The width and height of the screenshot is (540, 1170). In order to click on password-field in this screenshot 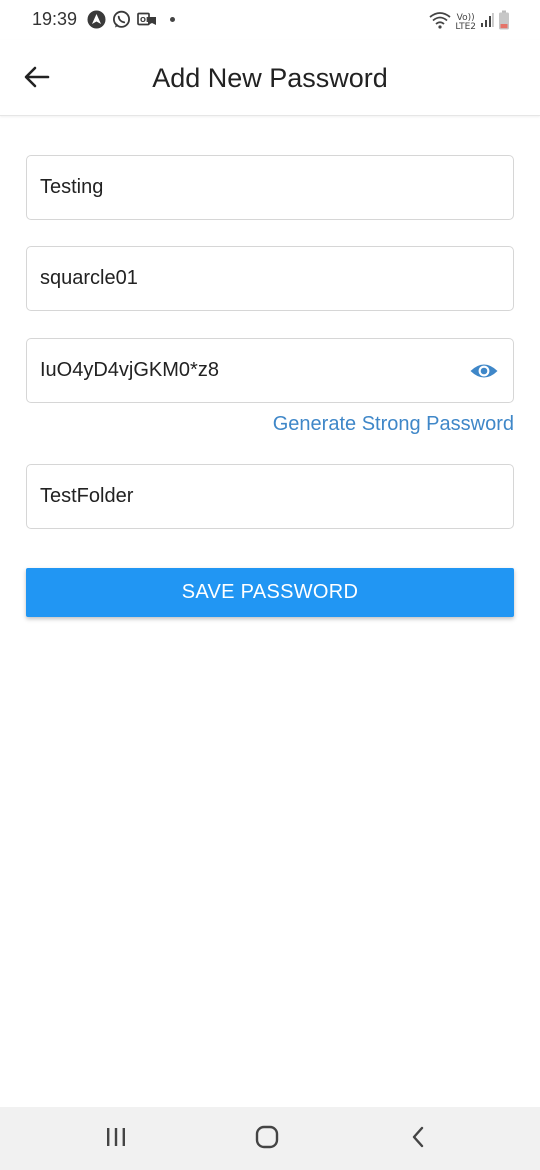, I will do `click(270, 370)`.